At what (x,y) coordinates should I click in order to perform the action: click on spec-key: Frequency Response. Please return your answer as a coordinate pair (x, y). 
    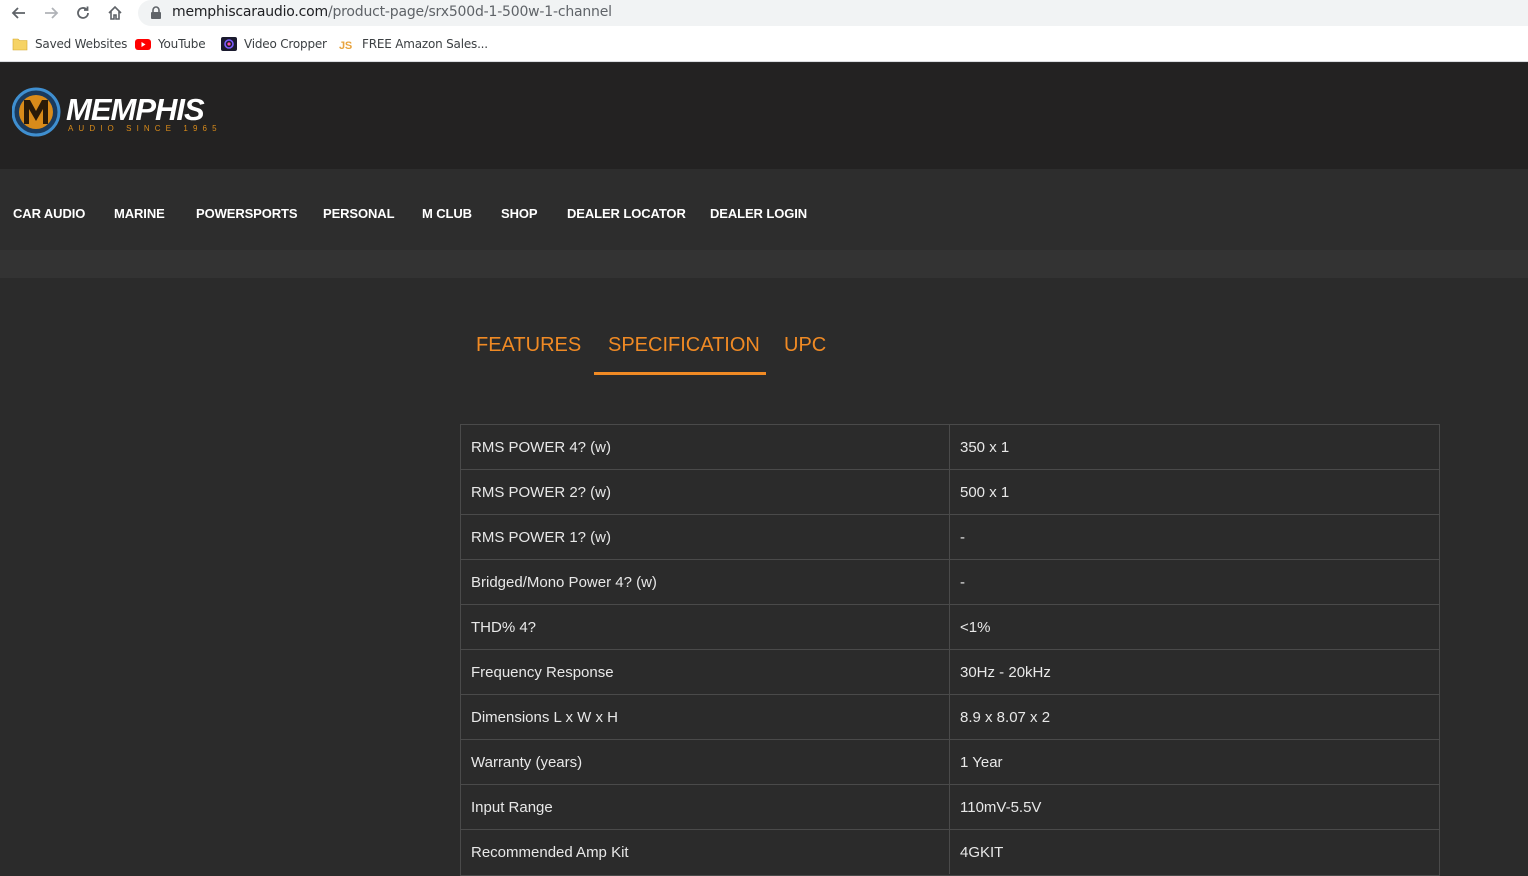
    Looking at the image, I should click on (705, 672).